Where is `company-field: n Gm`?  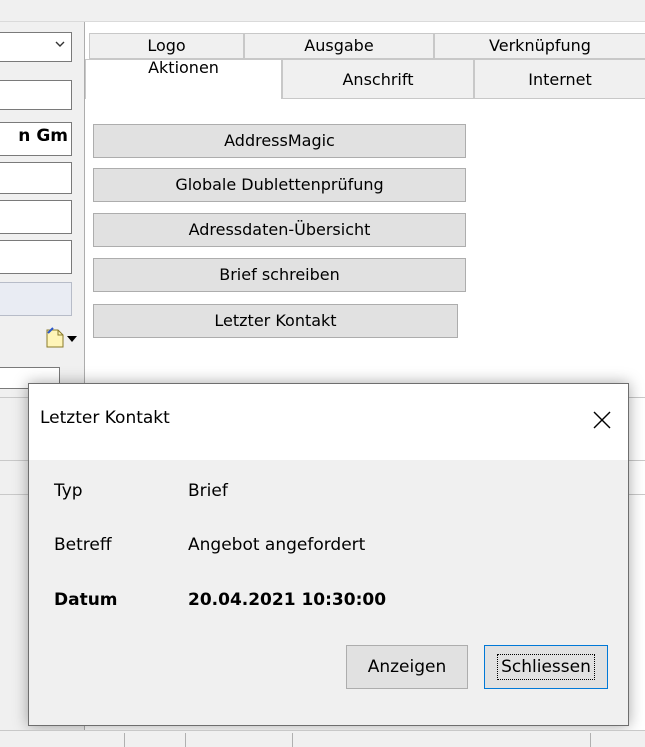
company-field: n Gm is located at coordinates (36, 139).